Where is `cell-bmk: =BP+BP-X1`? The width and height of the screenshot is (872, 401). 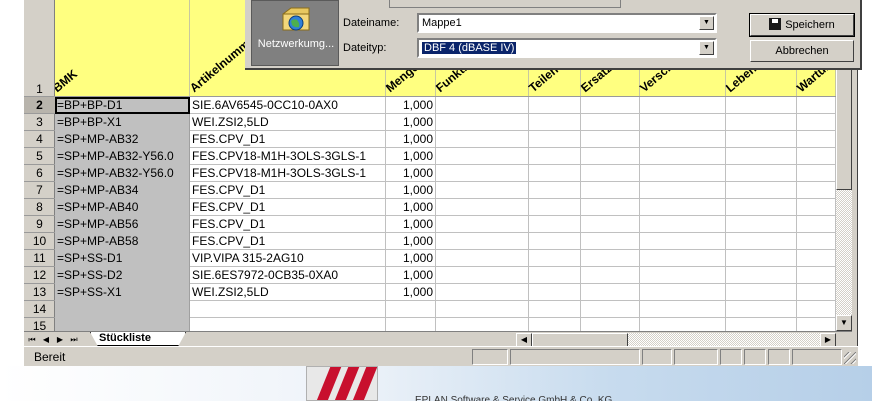 cell-bmk: =BP+BP-X1 is located at coordinates (122, 122).